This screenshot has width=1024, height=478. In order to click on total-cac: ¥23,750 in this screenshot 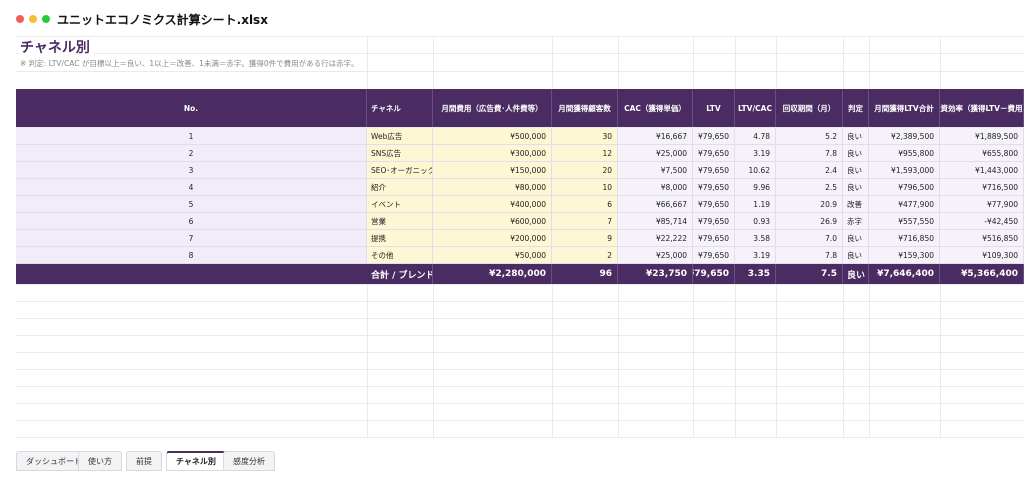, I will do `click(655, 274)`.